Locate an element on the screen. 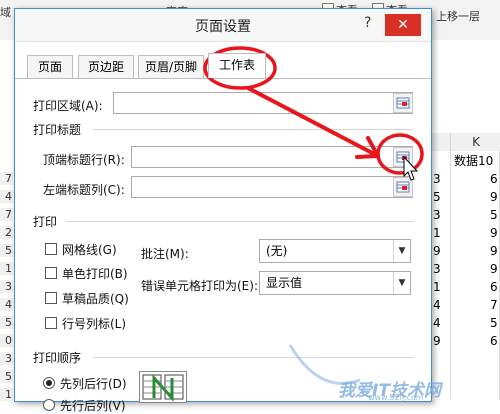 Image resolution: width=500 pixels, height=414 pixels. mono-label: 单色打印(B) is located at coordinates (95, 273).